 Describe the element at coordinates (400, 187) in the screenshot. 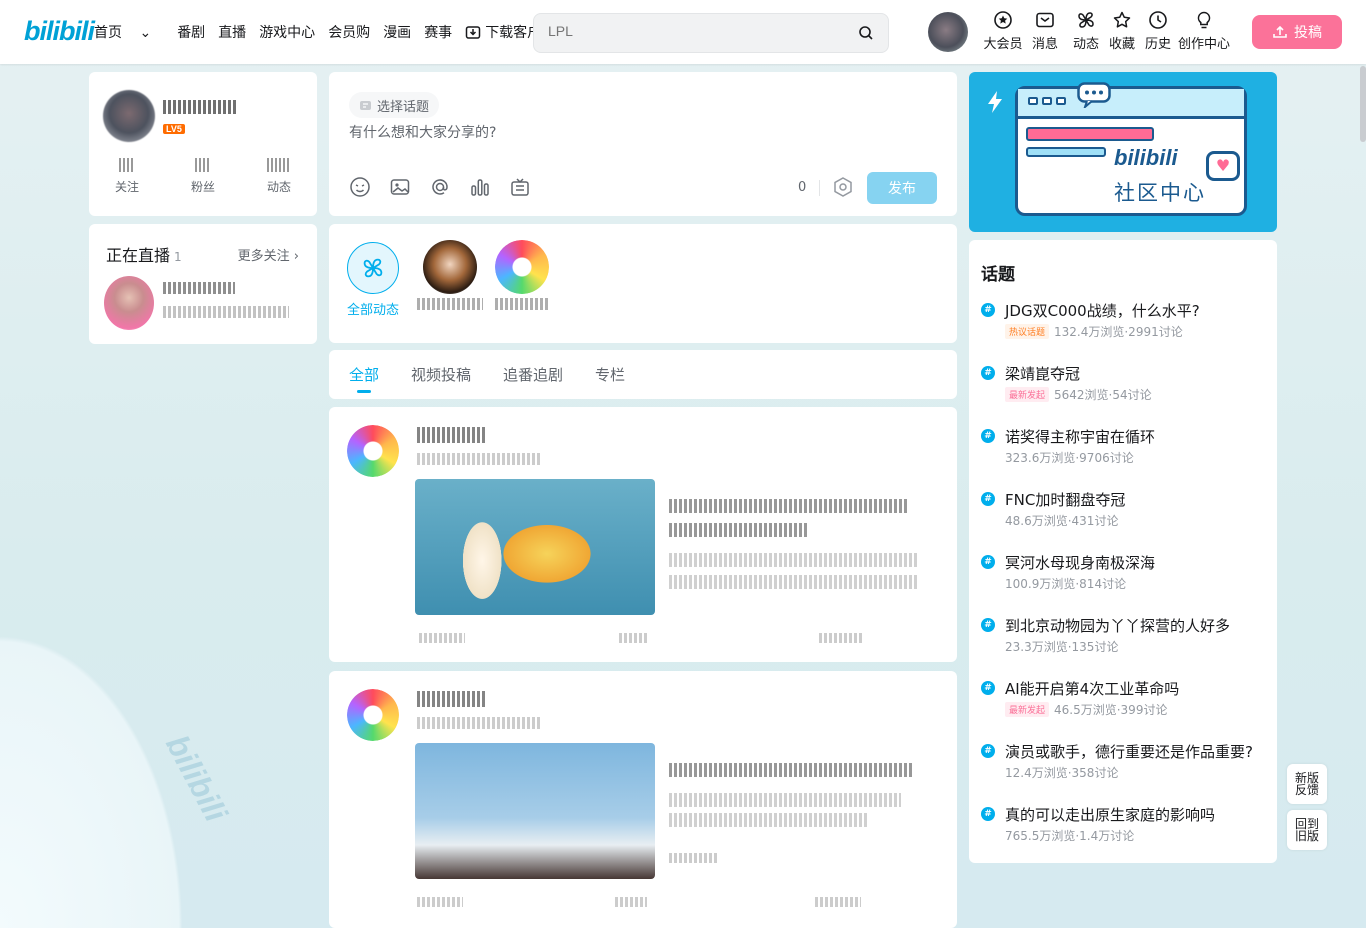

I see `image-icon` at that location.